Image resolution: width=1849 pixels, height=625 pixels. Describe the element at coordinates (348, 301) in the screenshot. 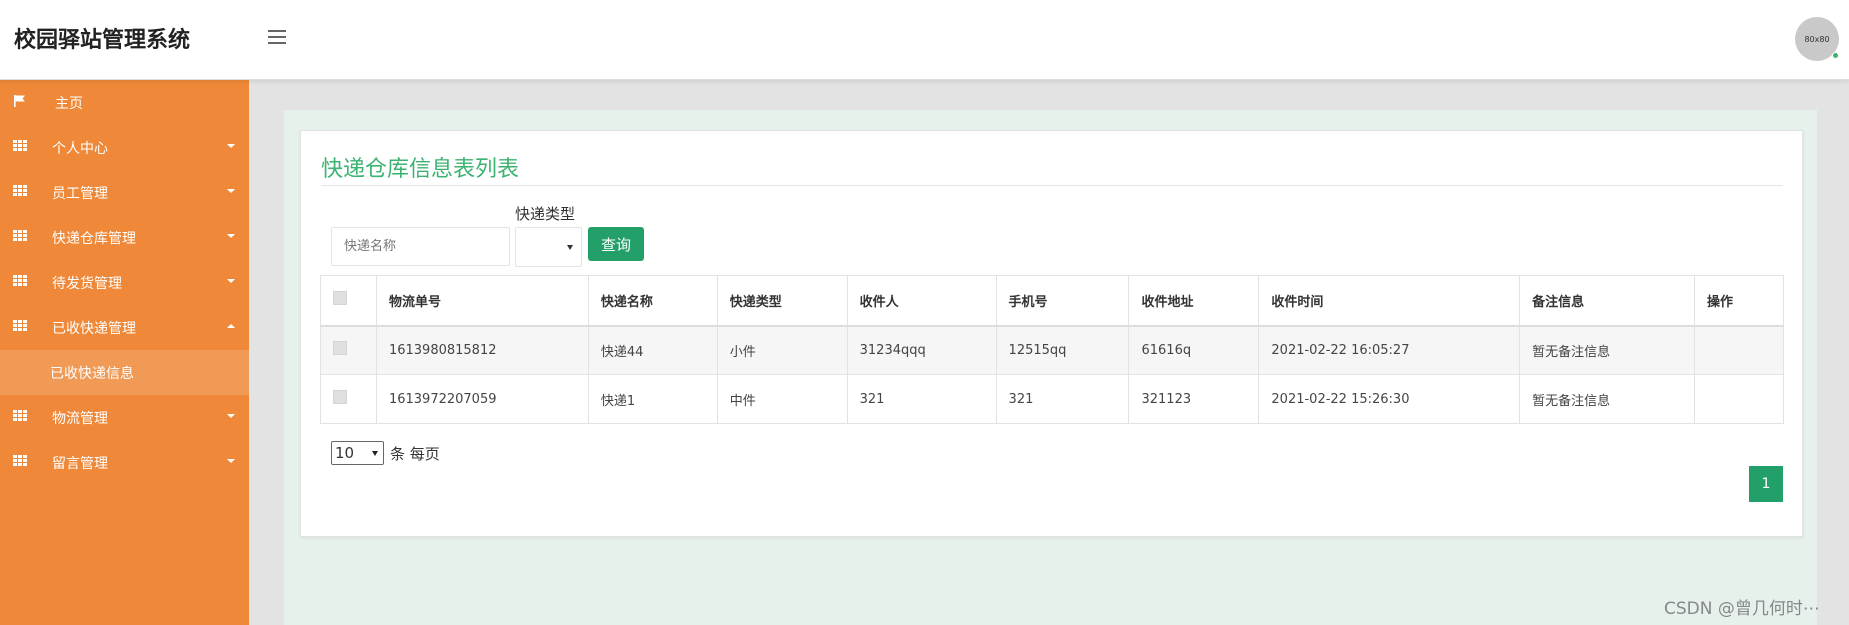

I see `select-all-cell` at that location.